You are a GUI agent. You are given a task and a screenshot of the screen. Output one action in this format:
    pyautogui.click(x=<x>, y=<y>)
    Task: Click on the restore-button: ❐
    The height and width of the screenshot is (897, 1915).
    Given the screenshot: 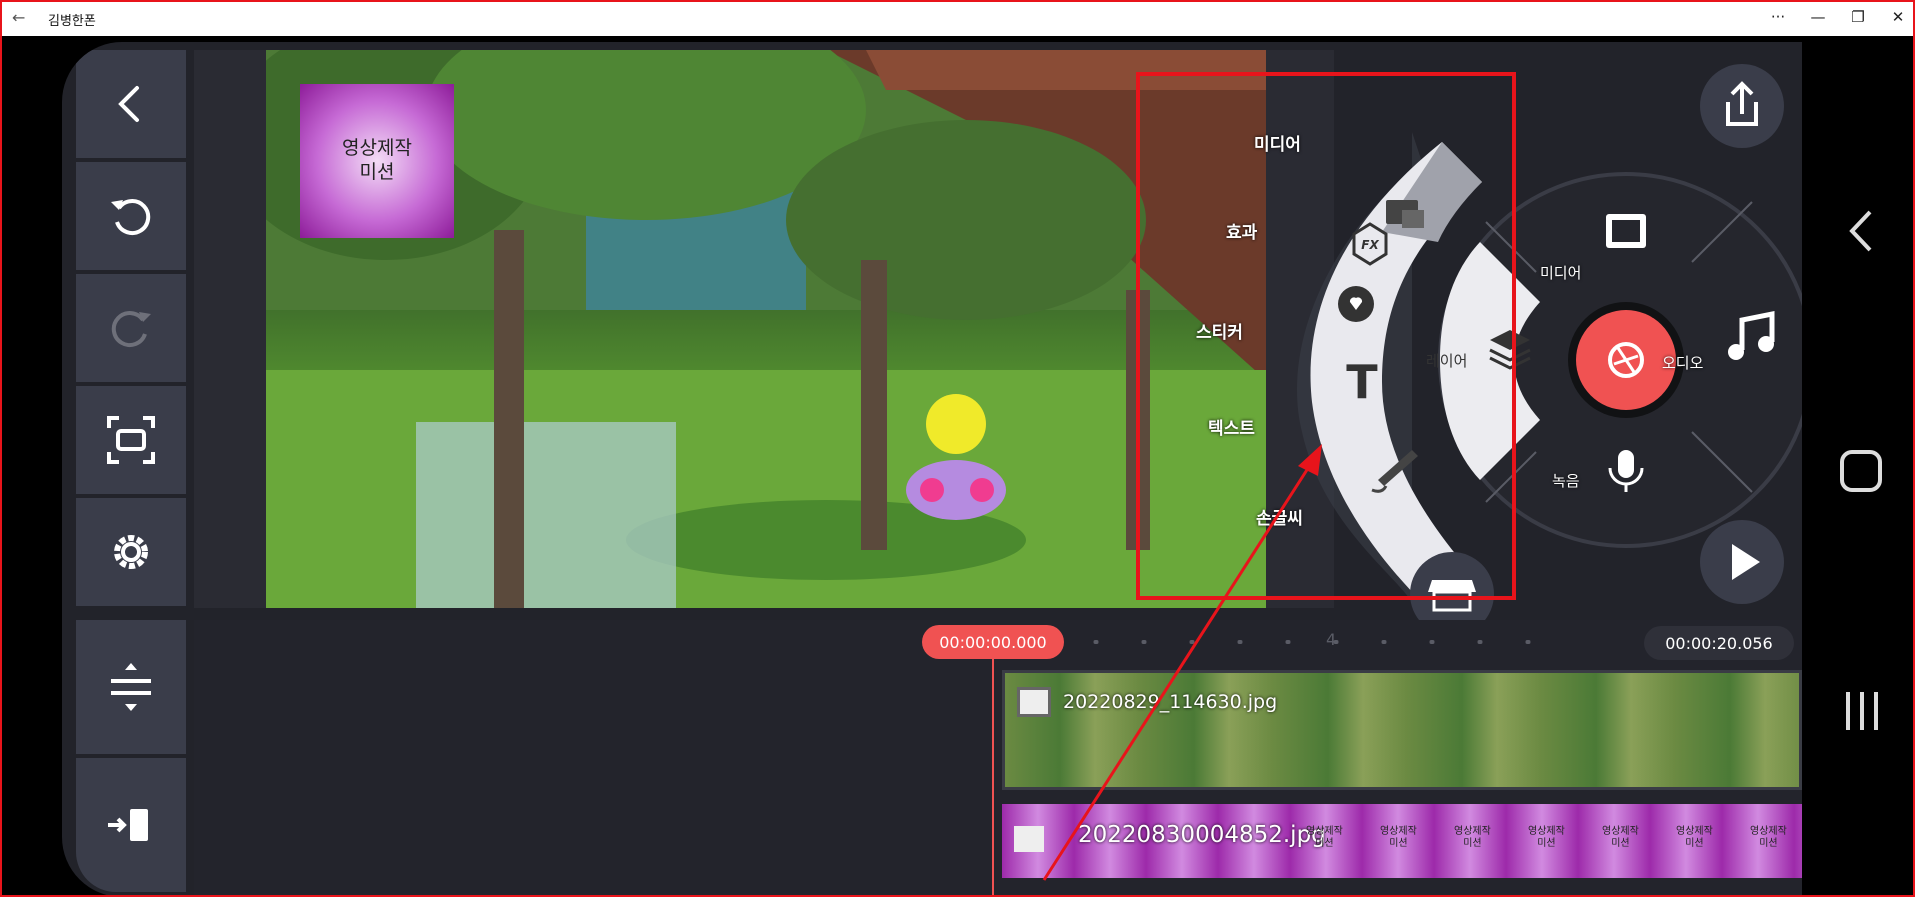 What is the action you would take?
    pyautogui.click(x=1858, y=17)
    